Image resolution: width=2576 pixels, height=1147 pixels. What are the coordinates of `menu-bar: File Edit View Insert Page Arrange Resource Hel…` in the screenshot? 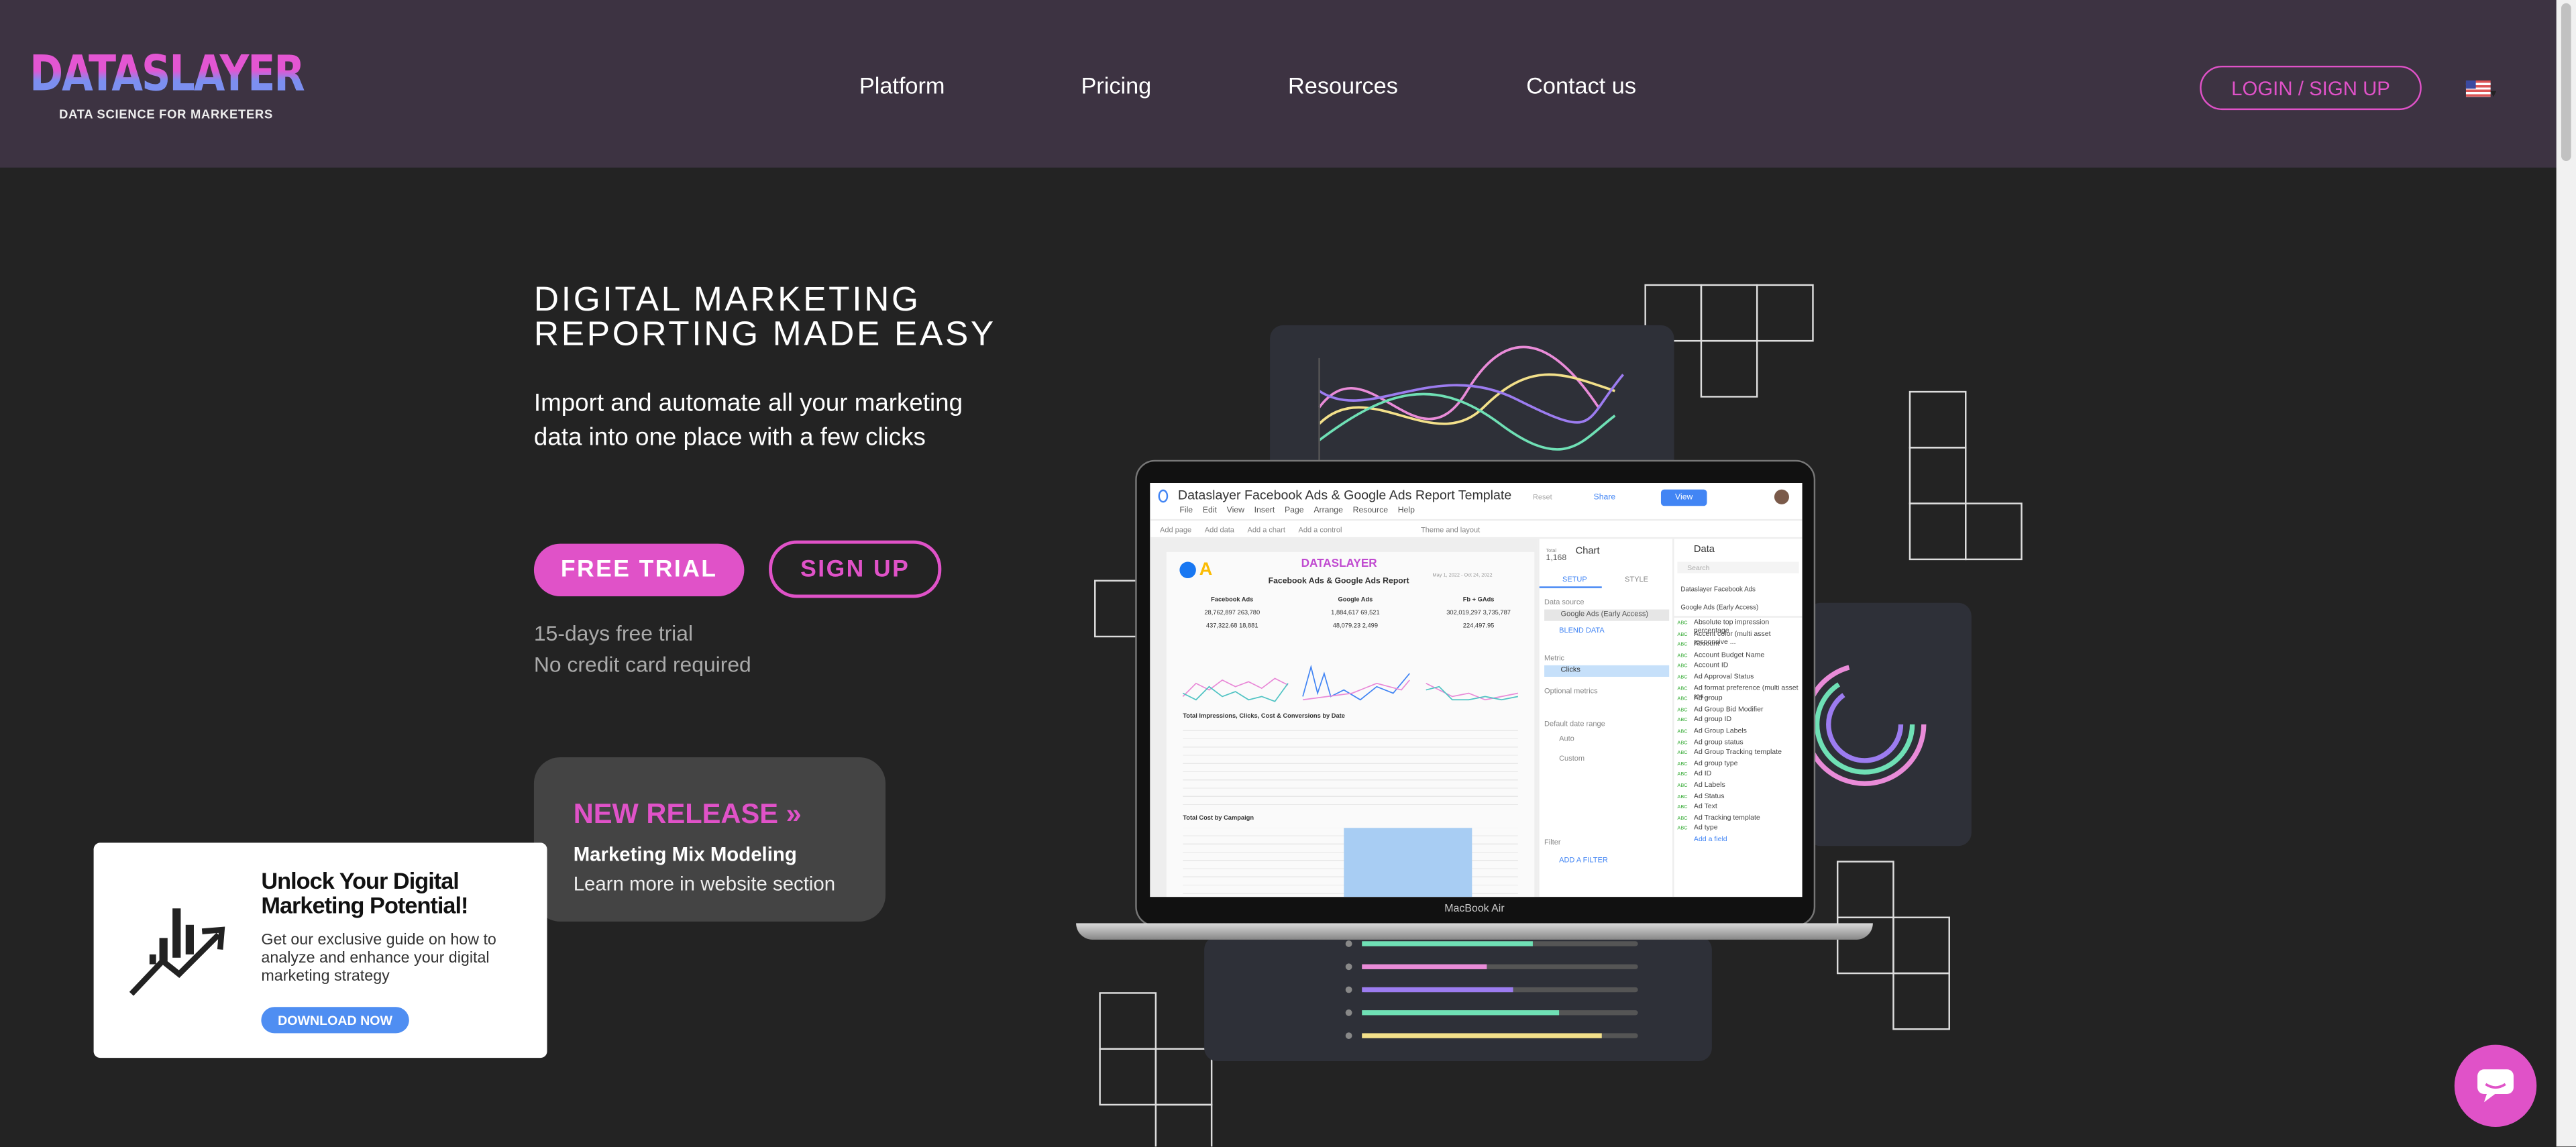 It's located at (1297, 511).